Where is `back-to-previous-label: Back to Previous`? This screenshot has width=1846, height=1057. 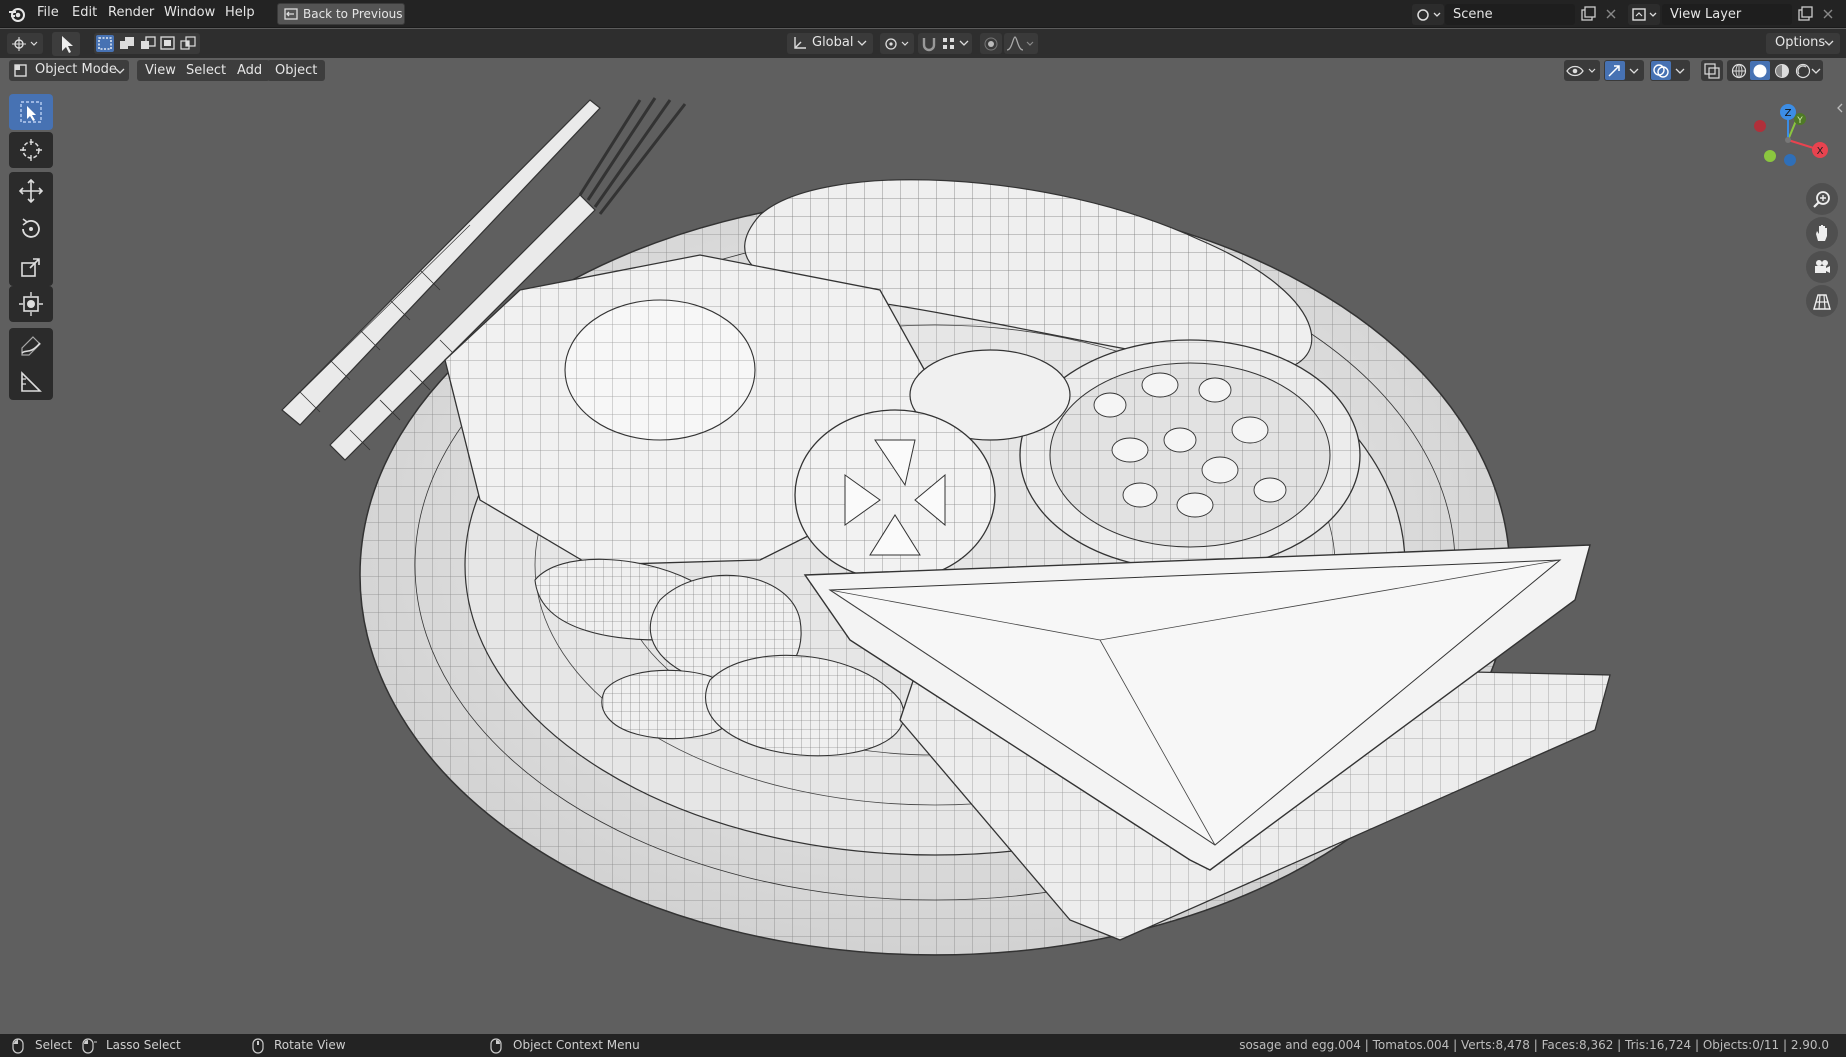 back-to-previous-label: Back to Previous is located at coordinates (353, 14).